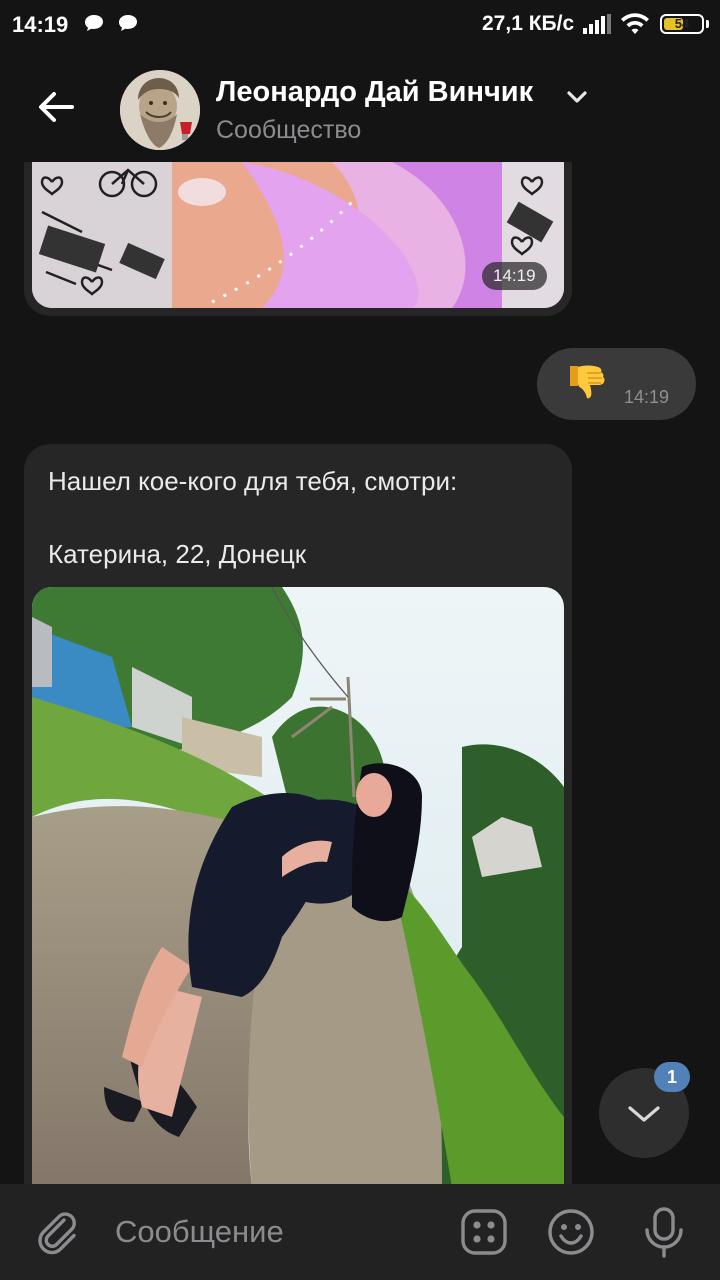  I want to click on paperclip-icon, so click(57, 1233).